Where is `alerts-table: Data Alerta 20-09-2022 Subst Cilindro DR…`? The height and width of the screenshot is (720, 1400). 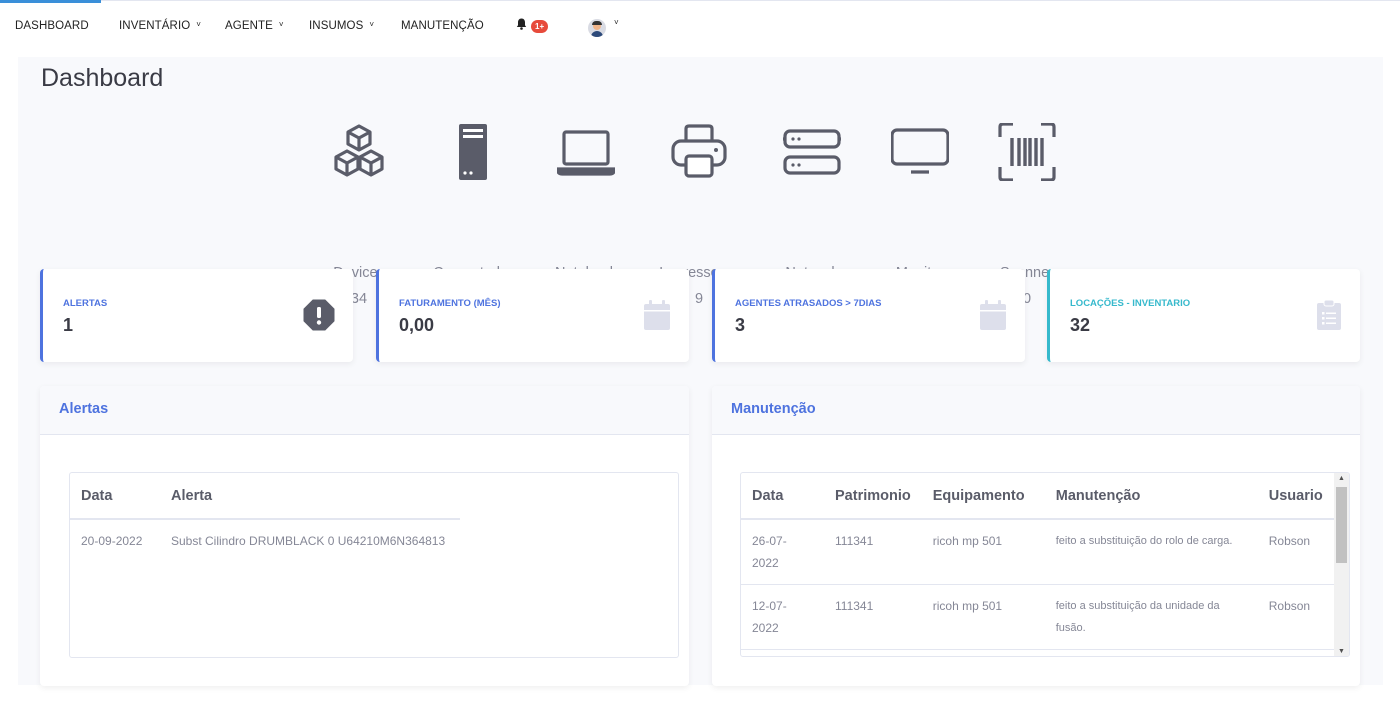 alerts-table: Data Alerta 20-09-2022 Subst Cilindro DR… is located at coordinates (265, 517).